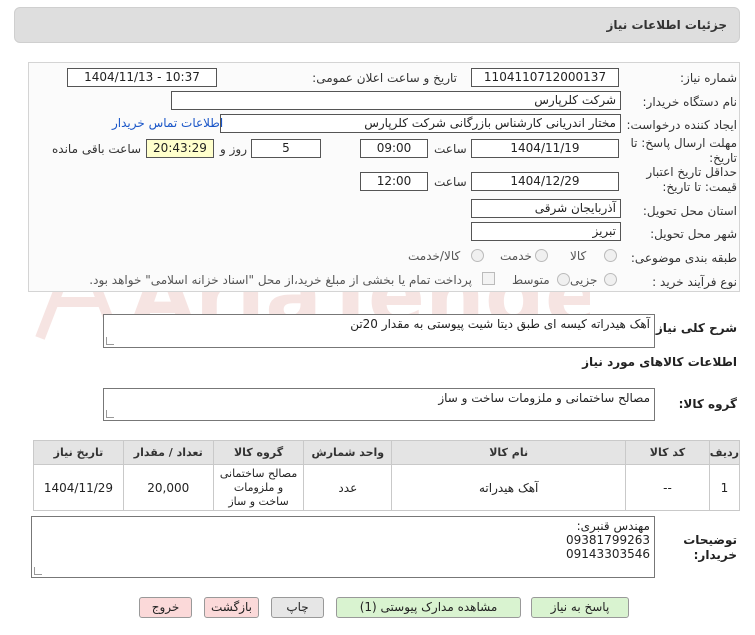  Describe the element at coordinates (450, 182) in the screenshot. I see `validity-time-label: ساعت` at that location.